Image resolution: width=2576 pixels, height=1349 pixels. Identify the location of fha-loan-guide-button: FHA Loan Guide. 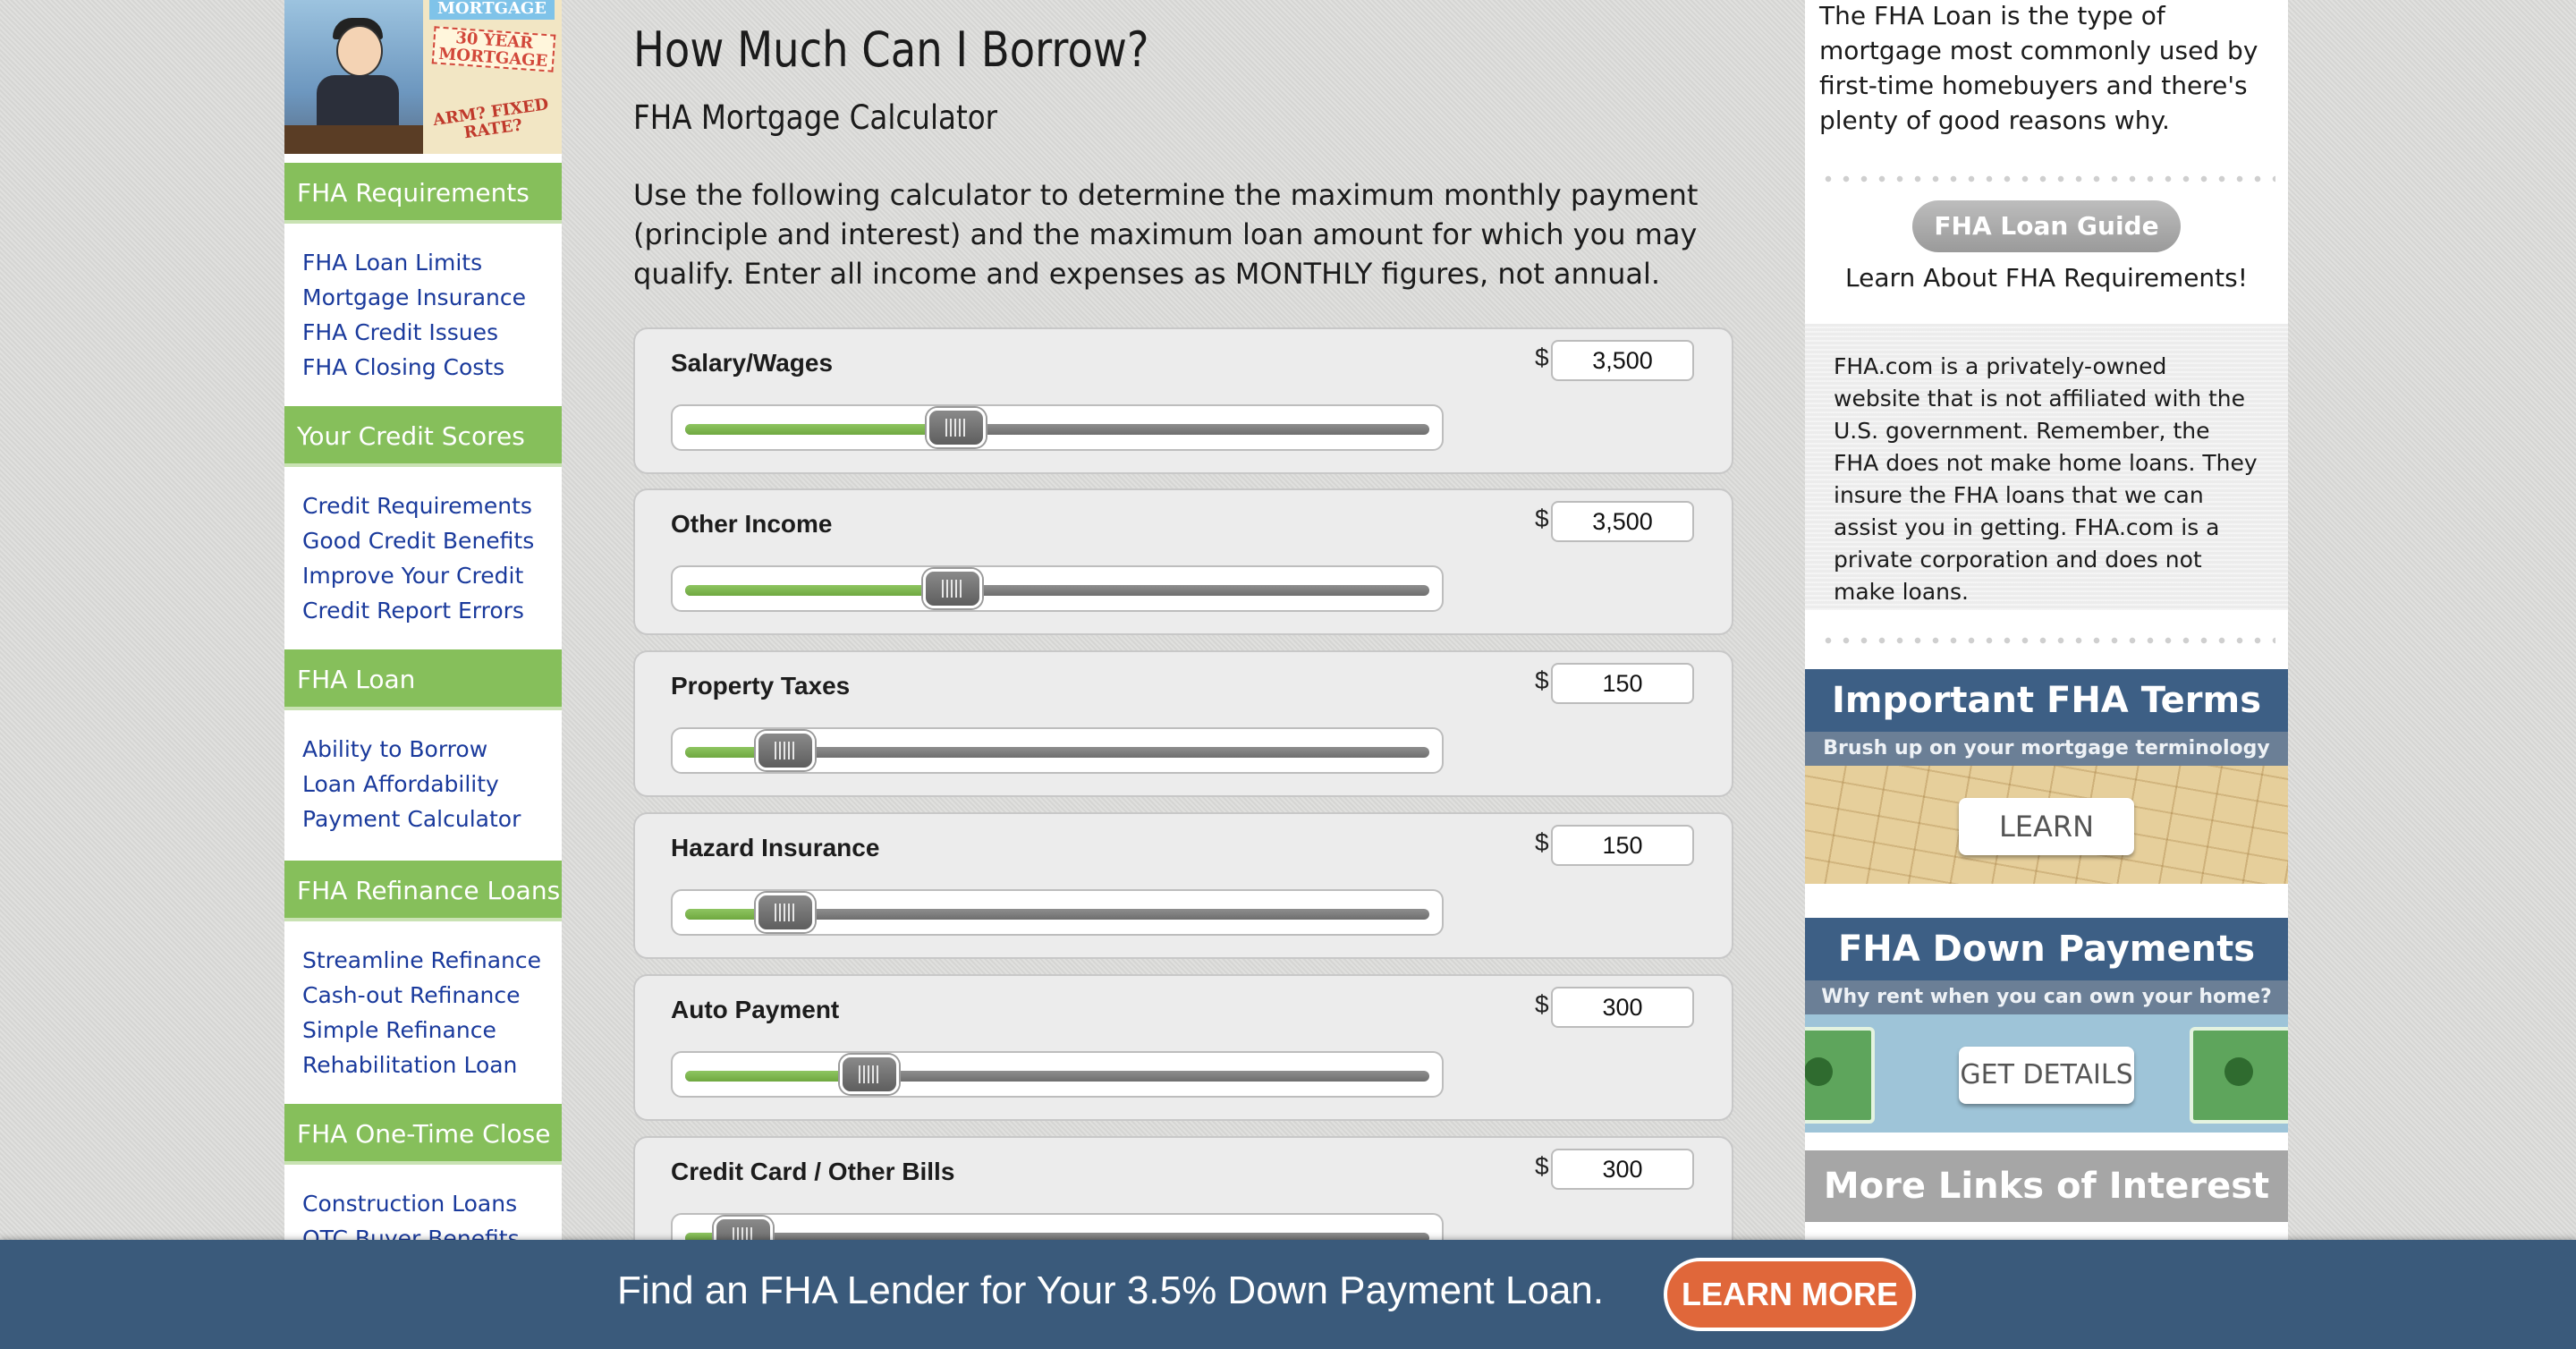
(2046, 226).